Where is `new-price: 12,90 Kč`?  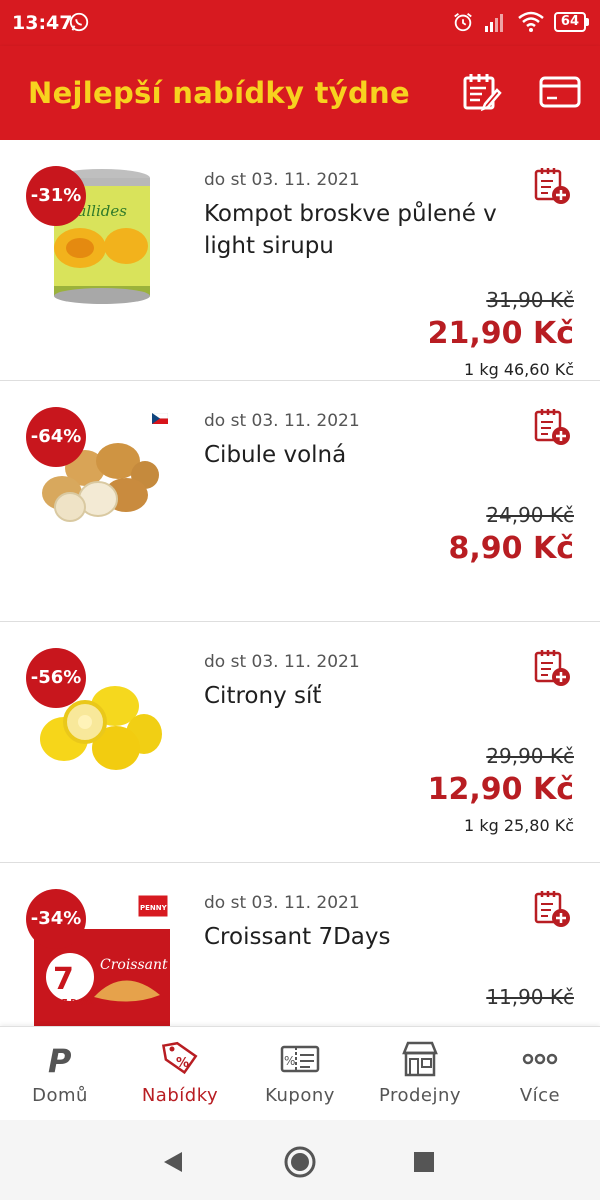
new-price: 12,90 Kč is located at coordinates (500, 789).